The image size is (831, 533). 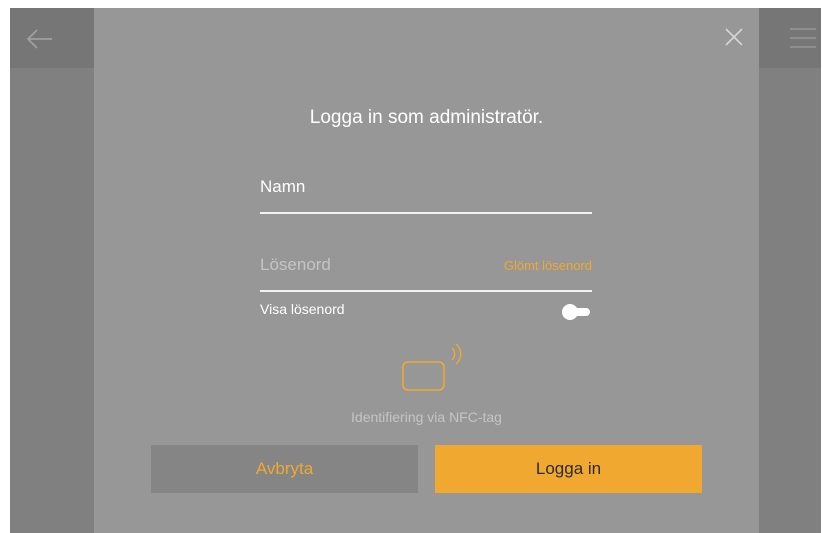 I want to click on menu-button, so click(x=803, y=38).